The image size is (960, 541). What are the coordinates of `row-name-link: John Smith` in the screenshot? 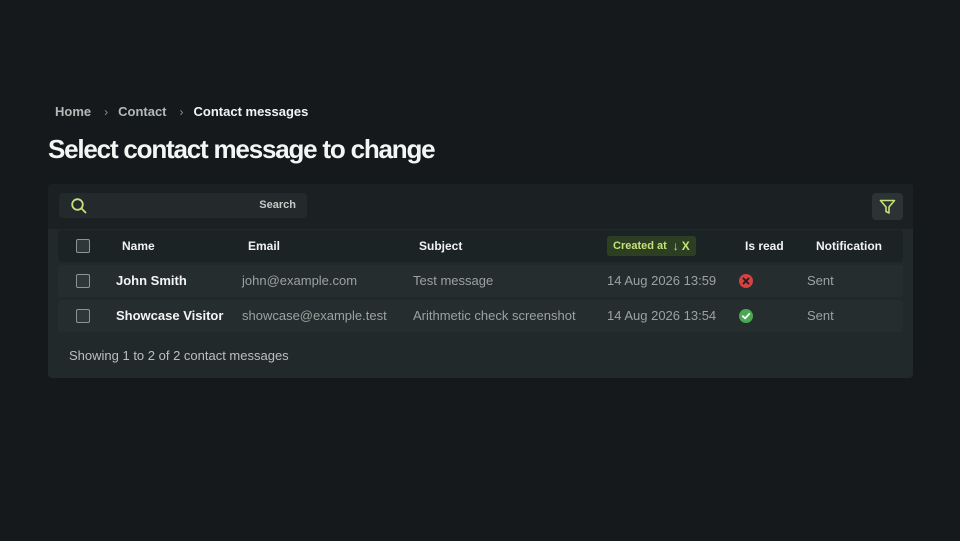 It's located at (151, 281).